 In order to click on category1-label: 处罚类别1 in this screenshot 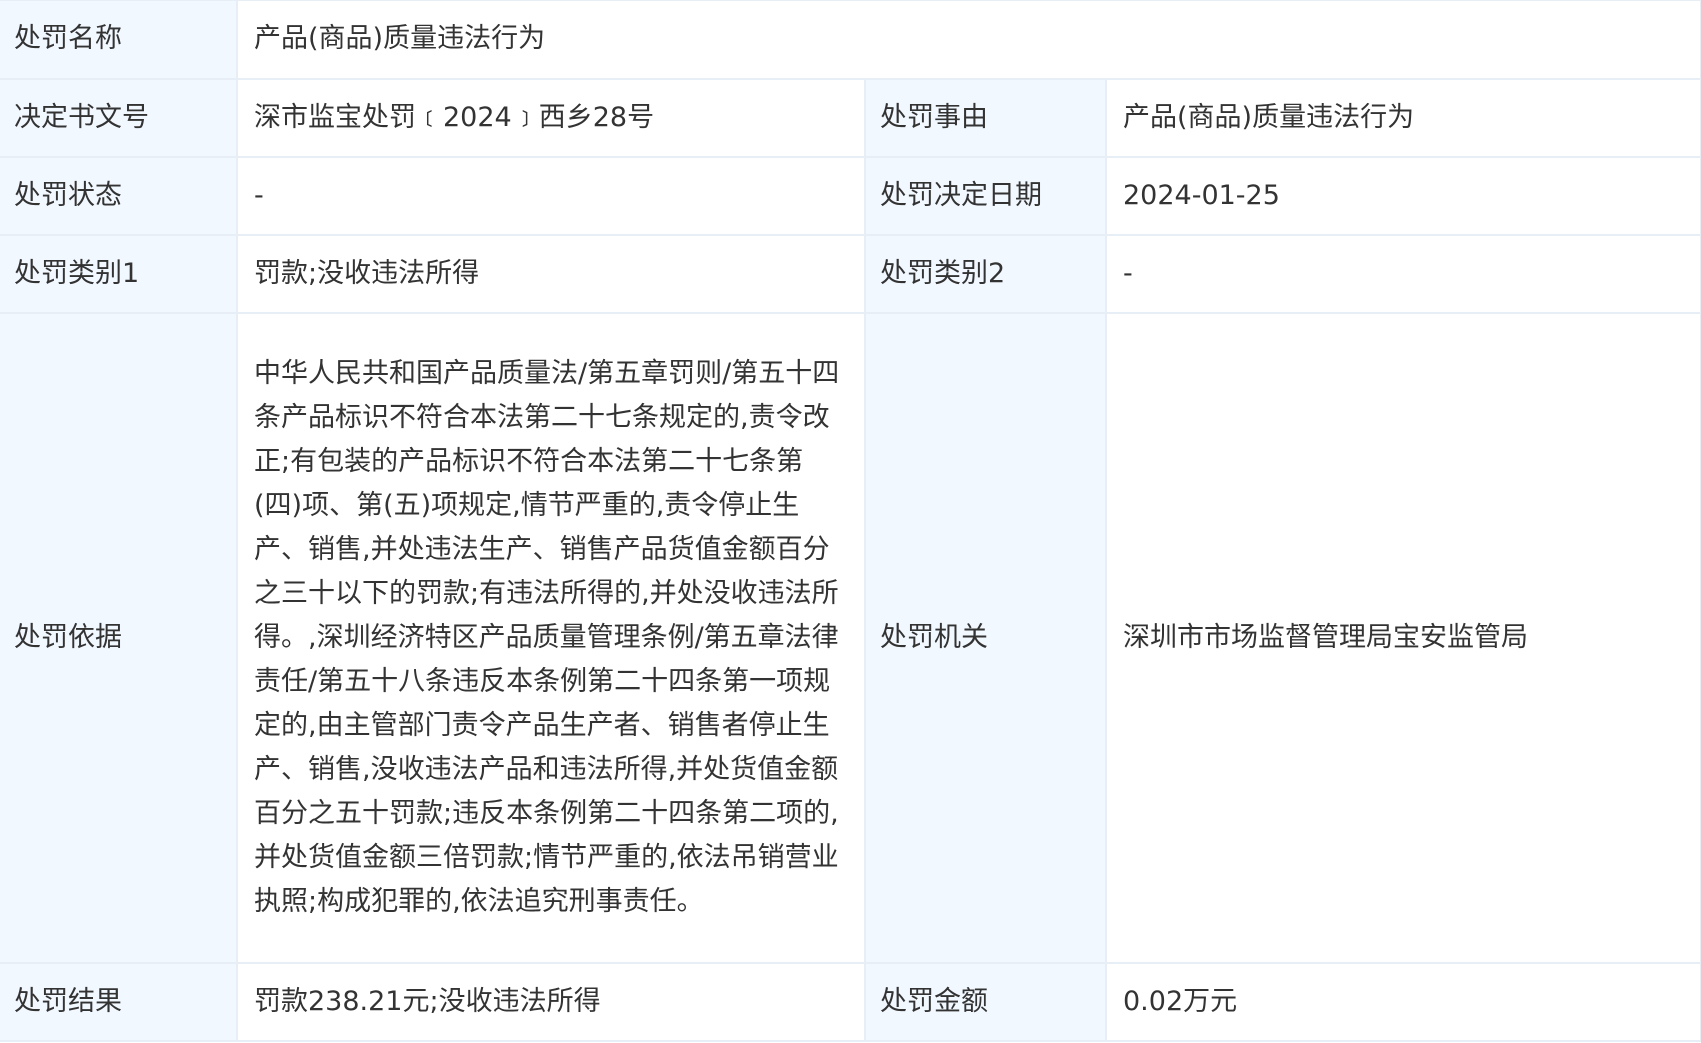, I will do `click(119, 273)`.